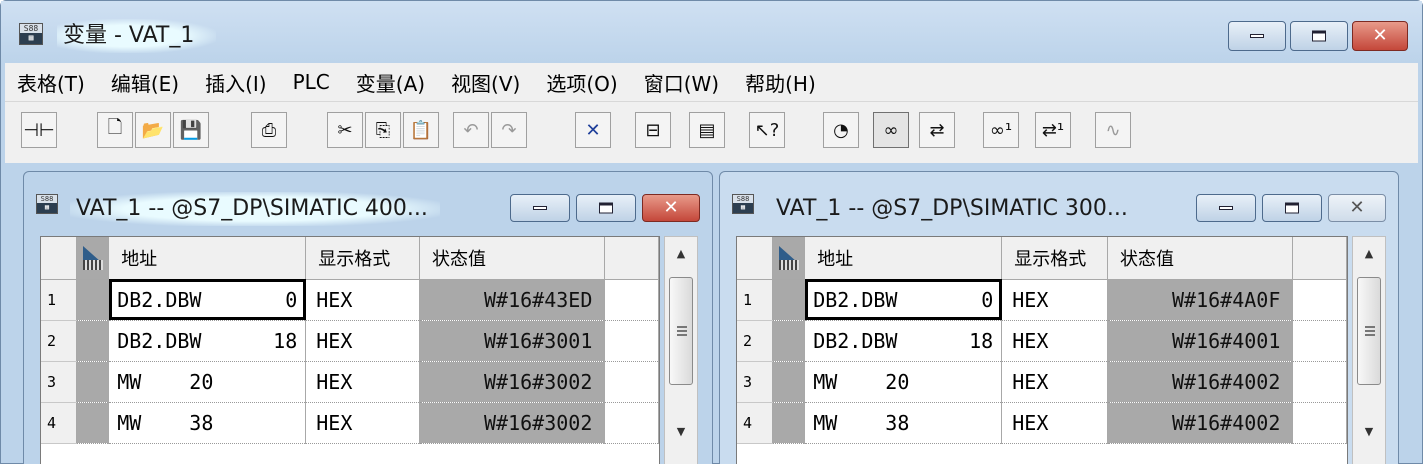 The height and width of the screenshot is (464, 1423). Describe the element at coordinates (311, 82) in the screenshot. I see `menu-plc: PLC` at that location.